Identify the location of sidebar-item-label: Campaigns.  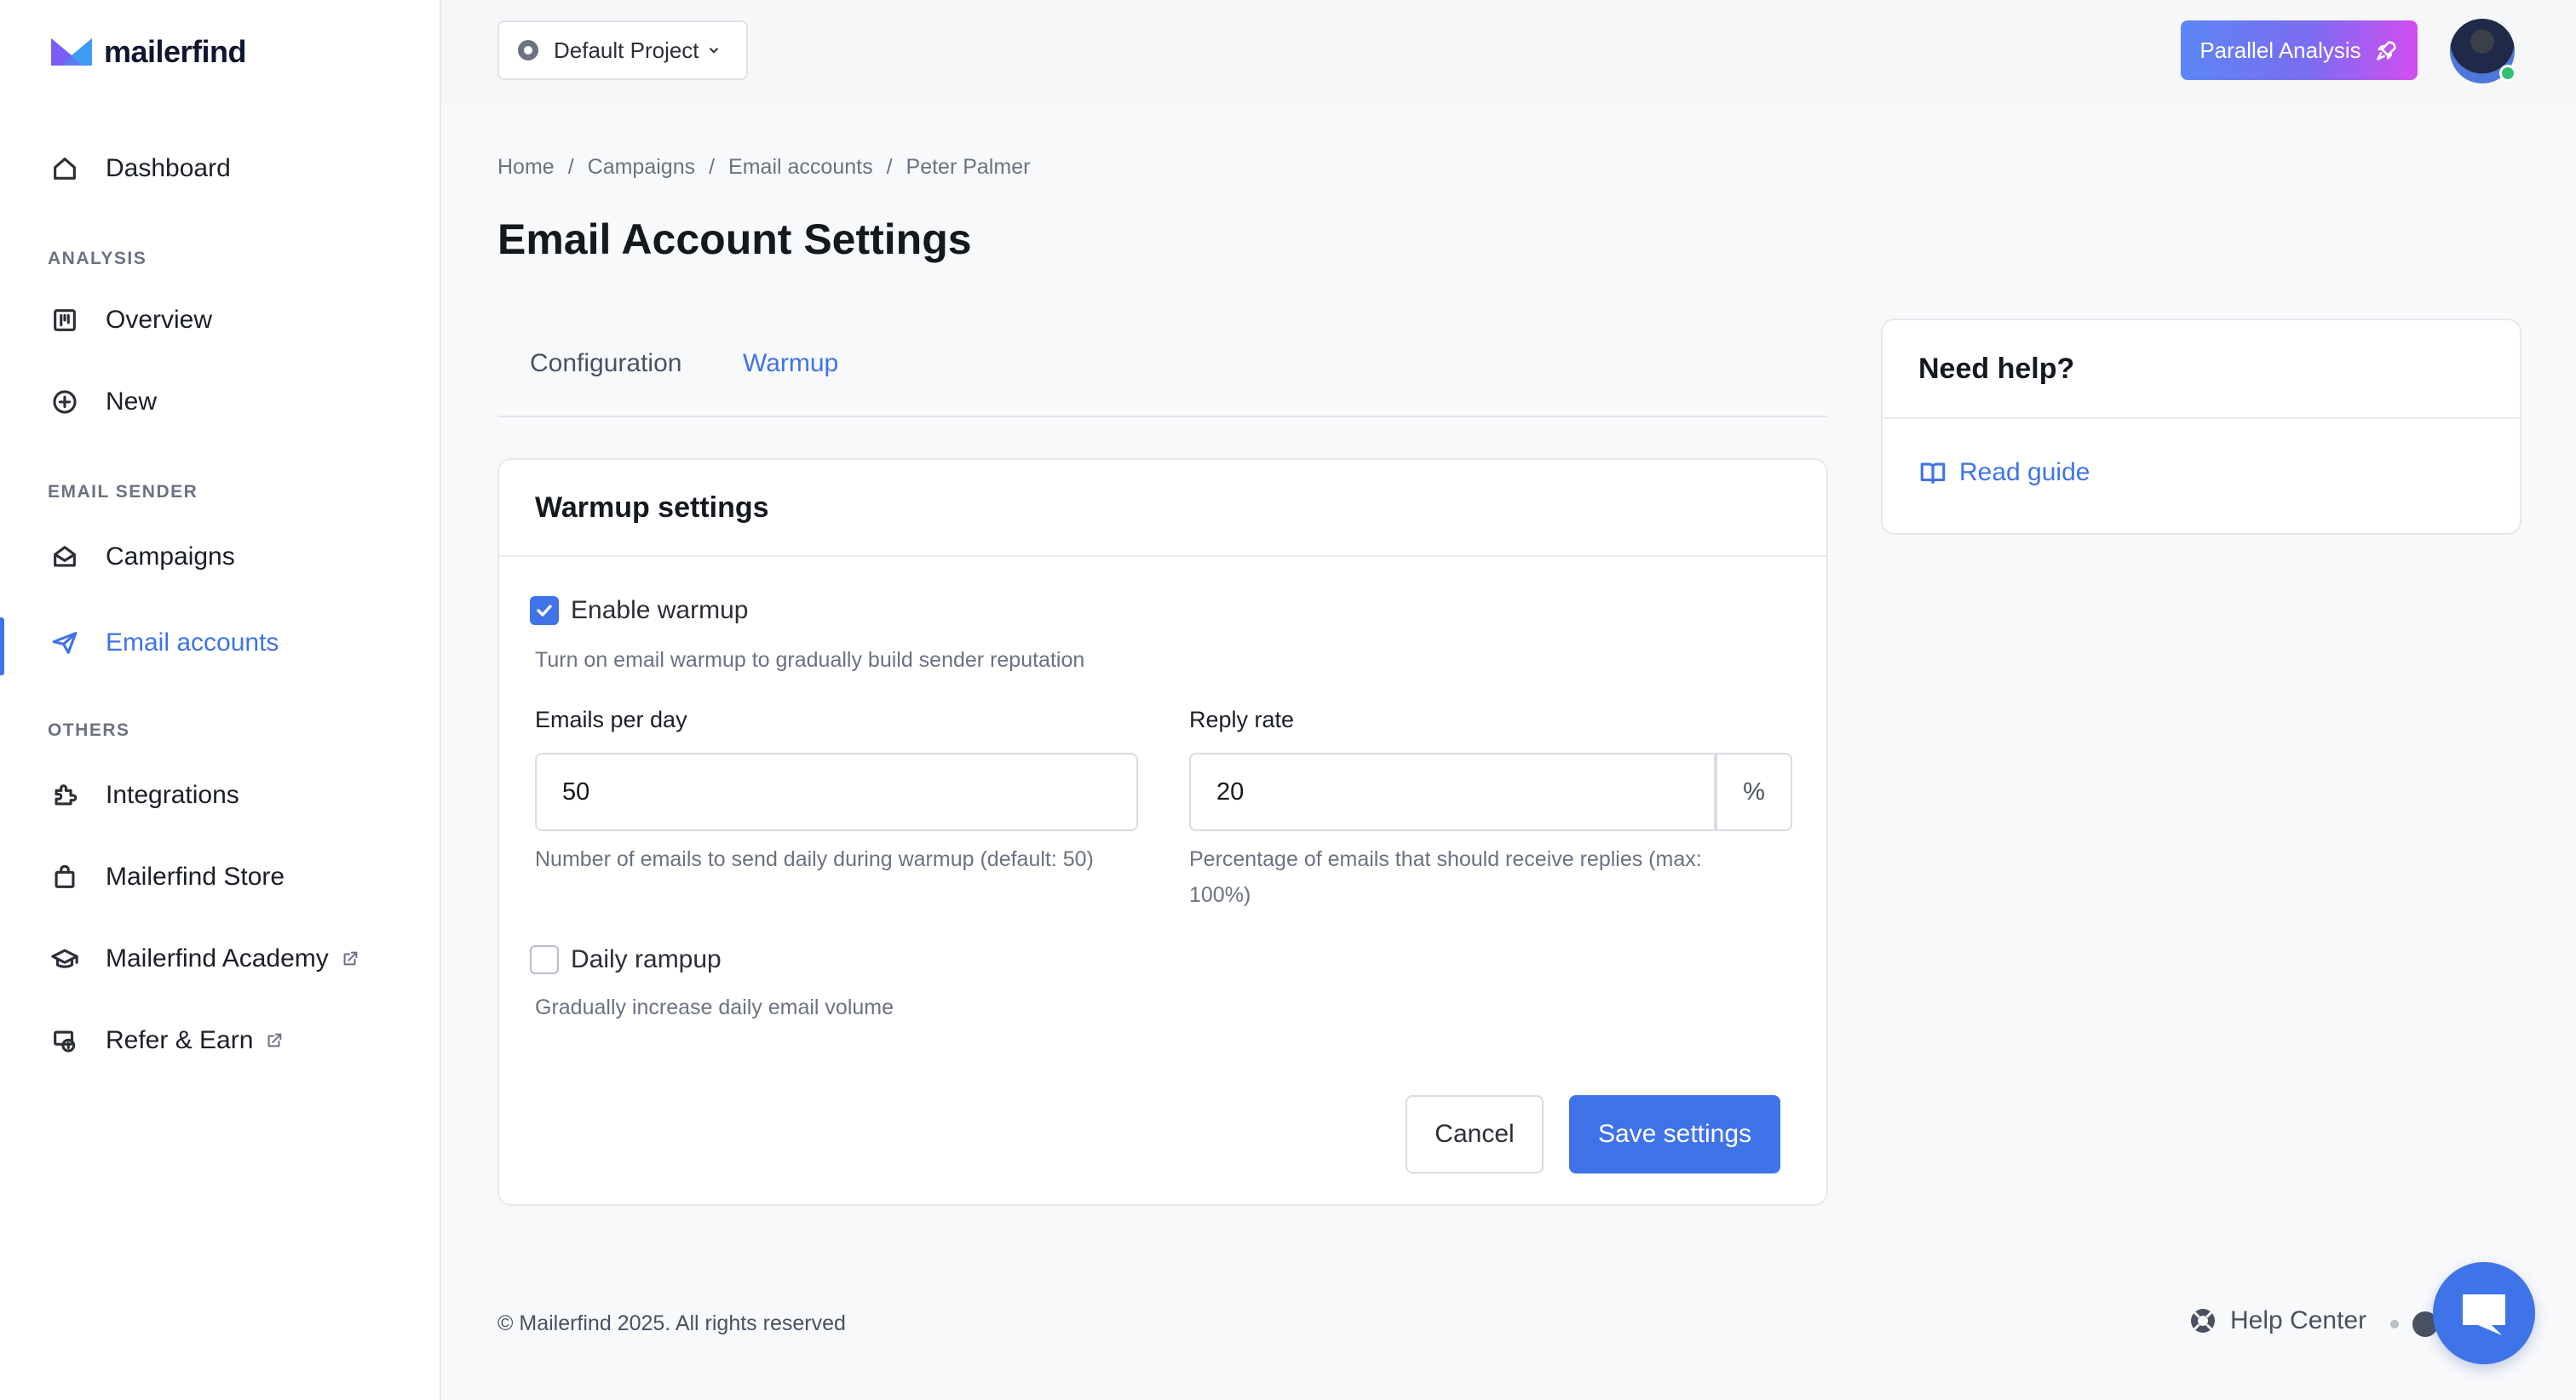
(171, 556).